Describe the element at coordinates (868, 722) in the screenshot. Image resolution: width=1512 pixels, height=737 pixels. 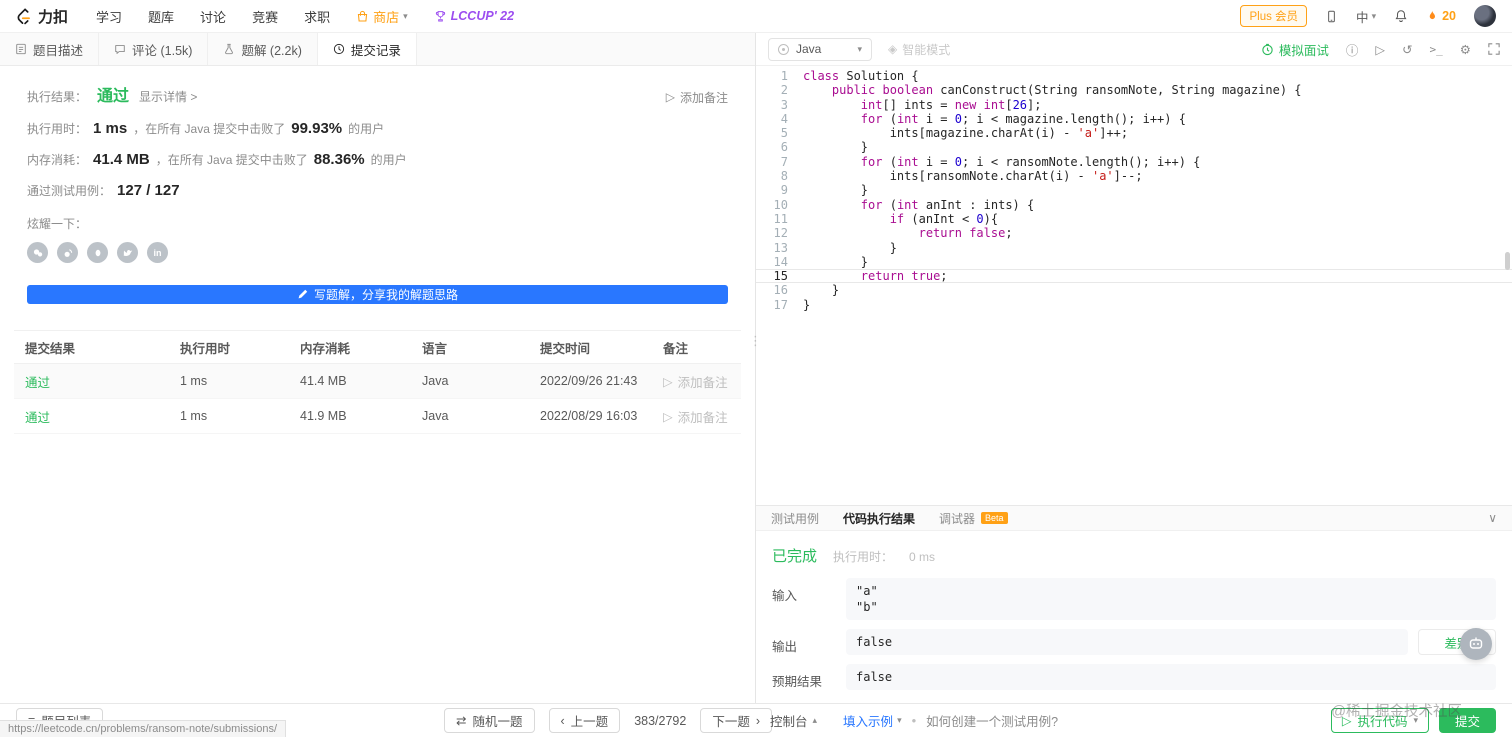
I see `fill-example-label: 填入示例` at that location.